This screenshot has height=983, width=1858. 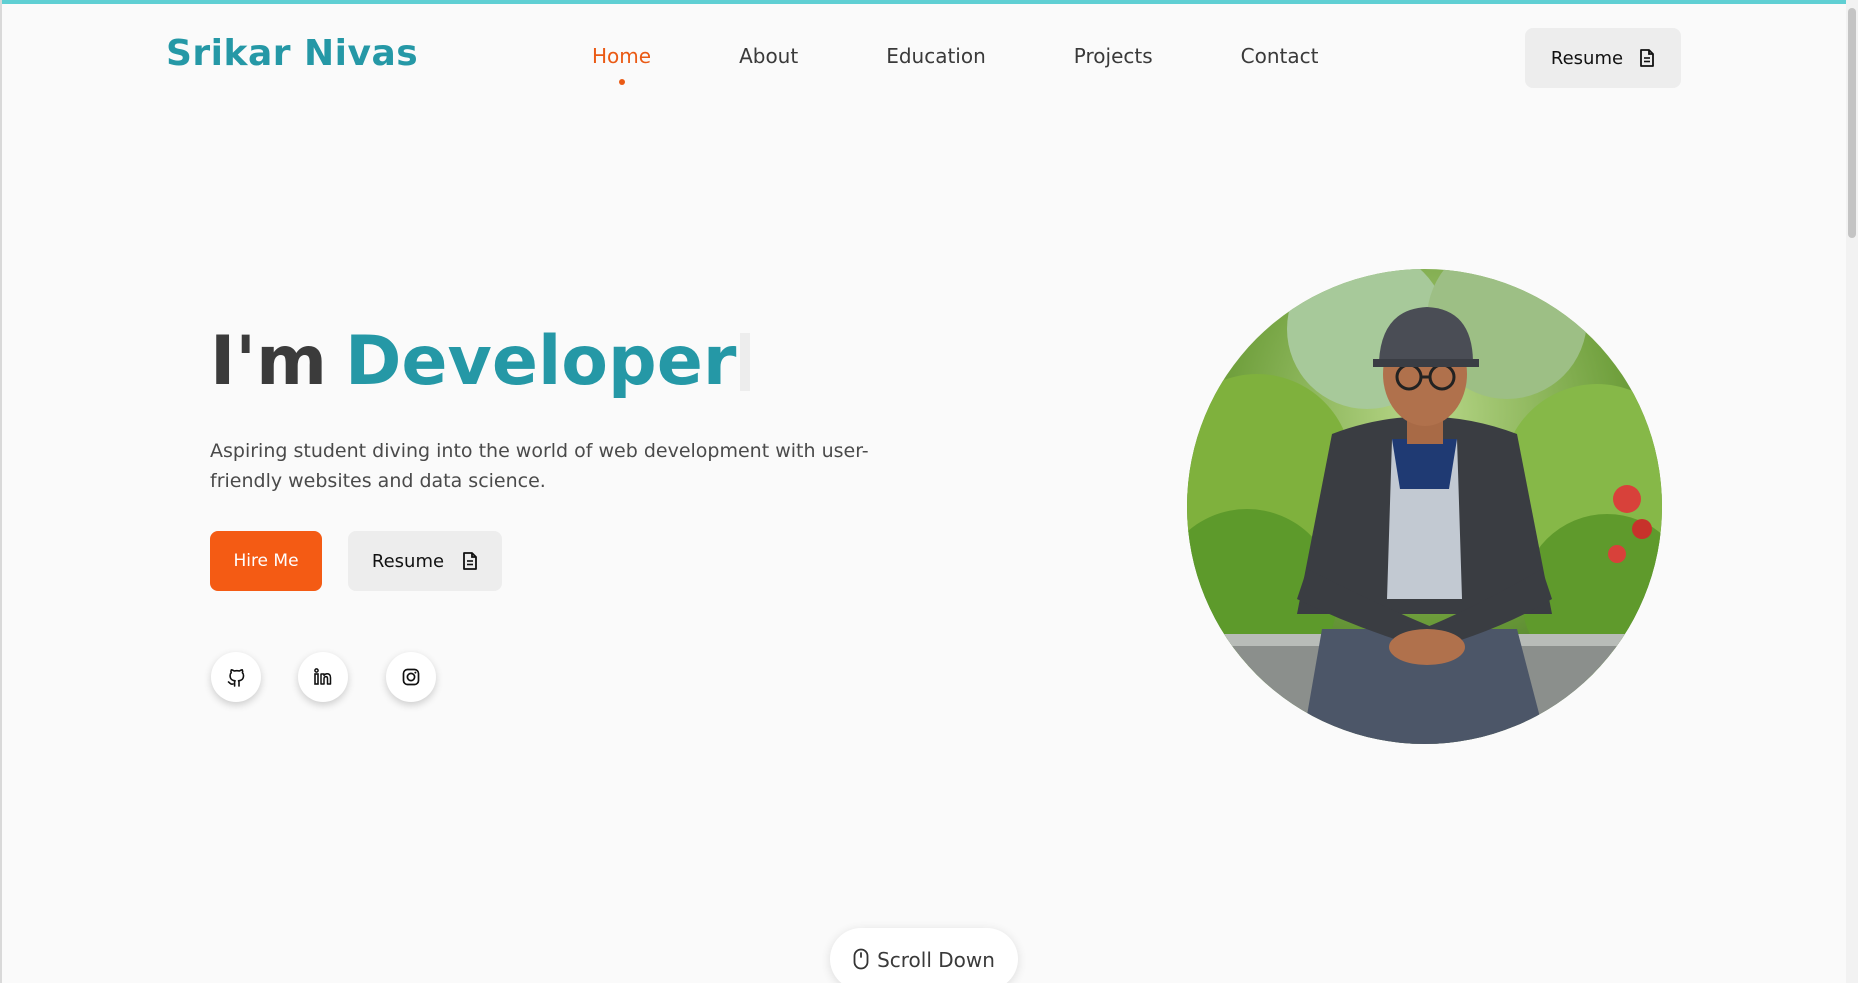 What do you see at coordinates (540, 361) in the screenshot?
I see `hero-title-accent: Developer` at bounding box center [540, 361].